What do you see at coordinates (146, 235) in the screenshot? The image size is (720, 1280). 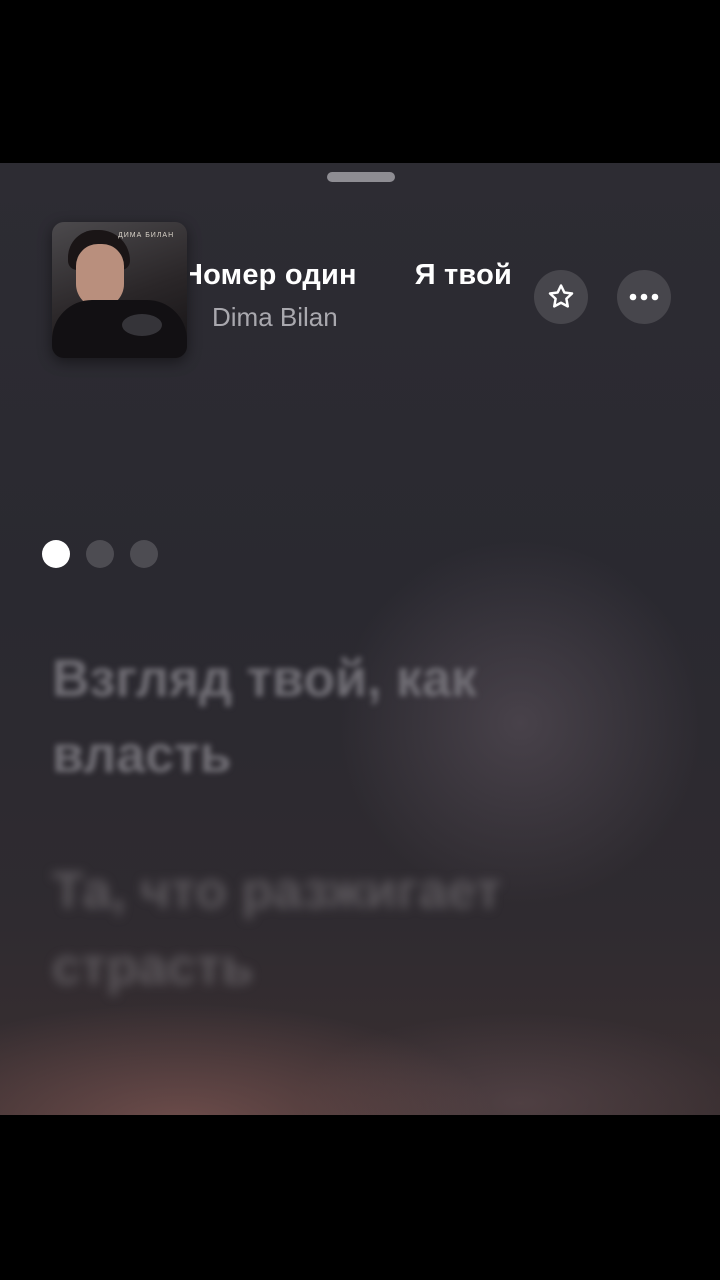 I see `album-brand-text: ДИМА БИЛАН` at bounding box center [146, 235].